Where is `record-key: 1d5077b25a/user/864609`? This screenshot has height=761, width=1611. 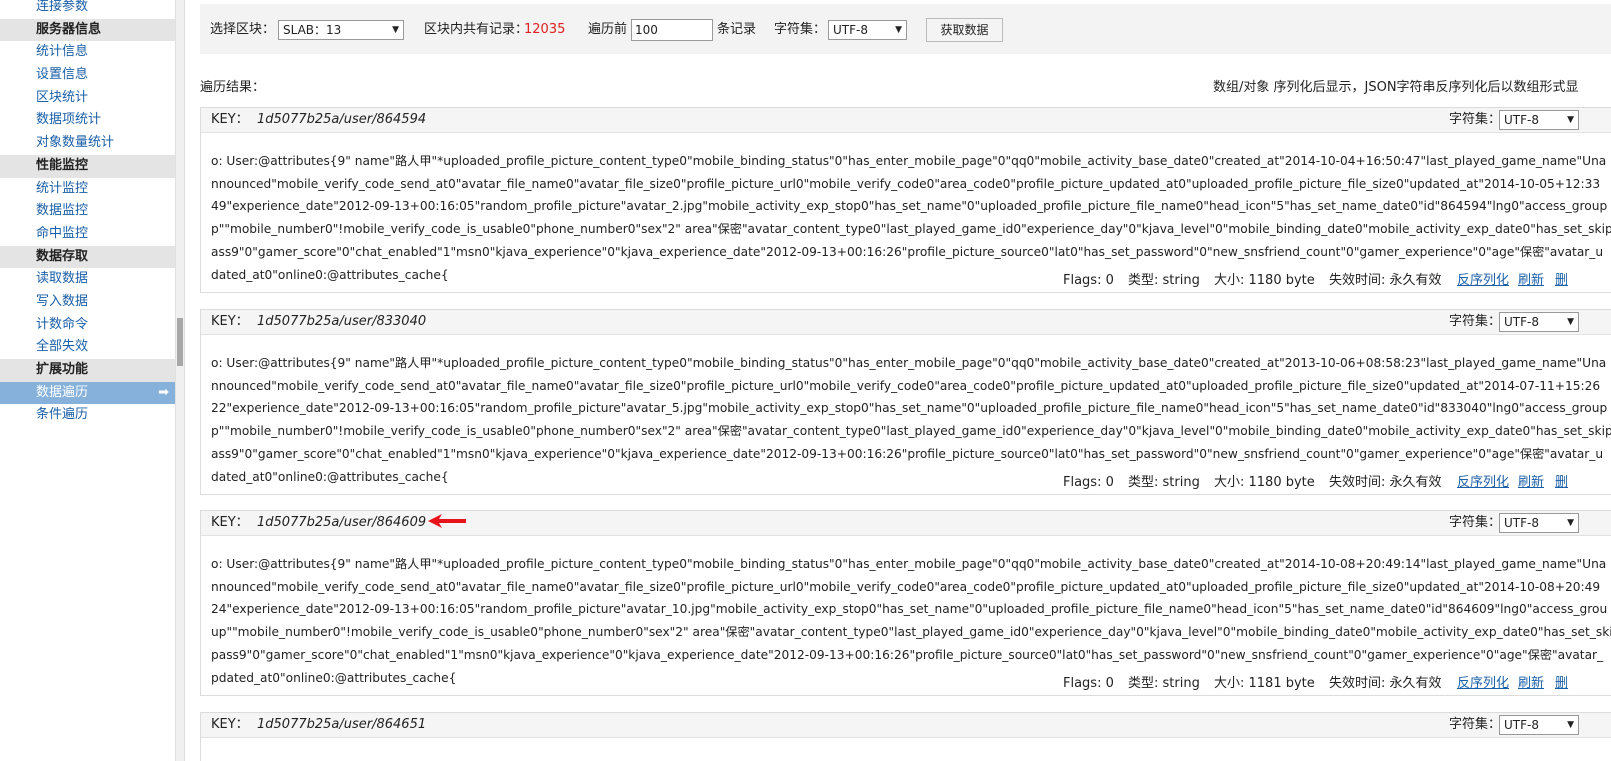
record-key: 1d5077b25a/user/864609 is located at coordinates (342, 522).